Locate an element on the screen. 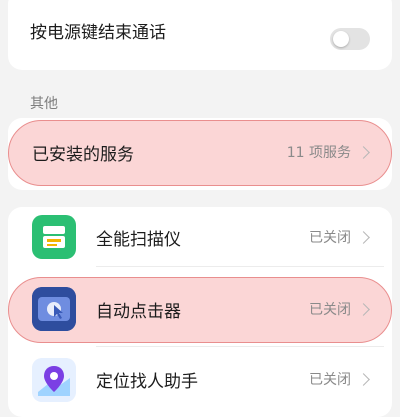 This screenshot has height=417, width=400. power-key-end-call-toggle is located at coordinates (350, 39).